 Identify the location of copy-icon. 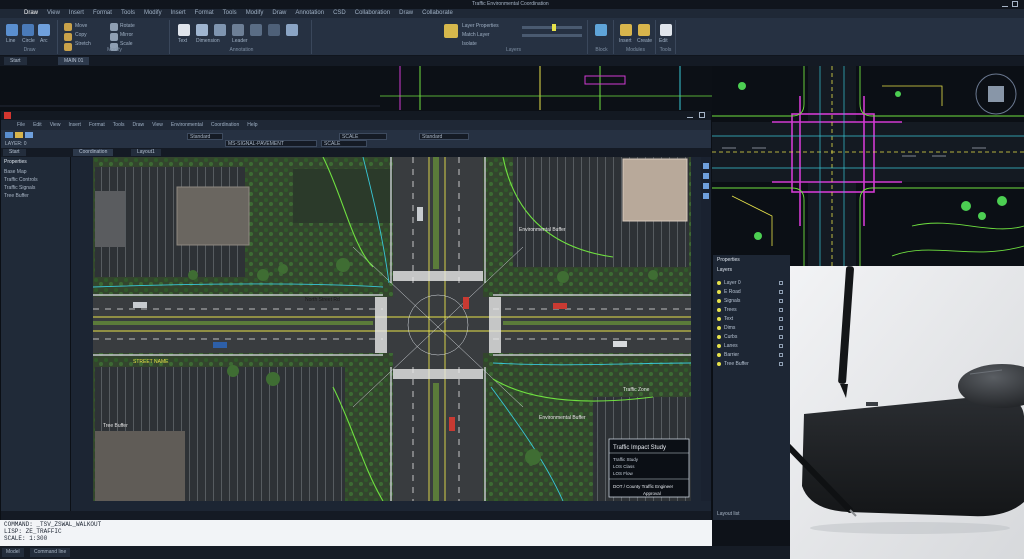
(68, 37).